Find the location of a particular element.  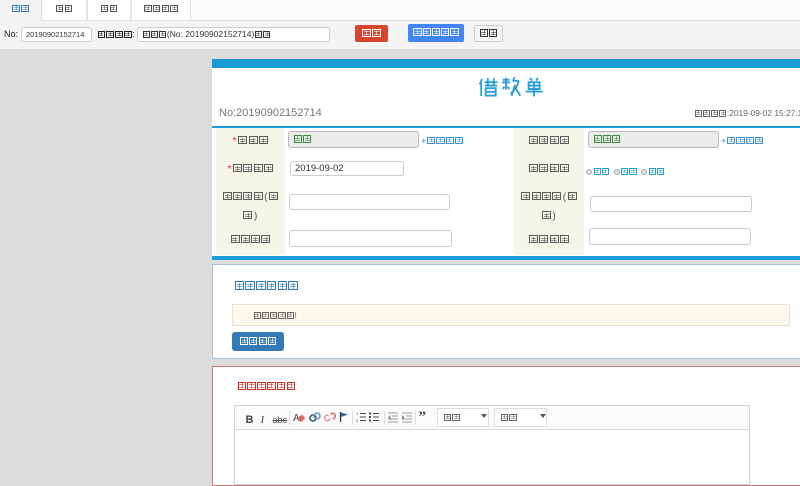

svg-text: 1 is located at coordinates (357, 413).